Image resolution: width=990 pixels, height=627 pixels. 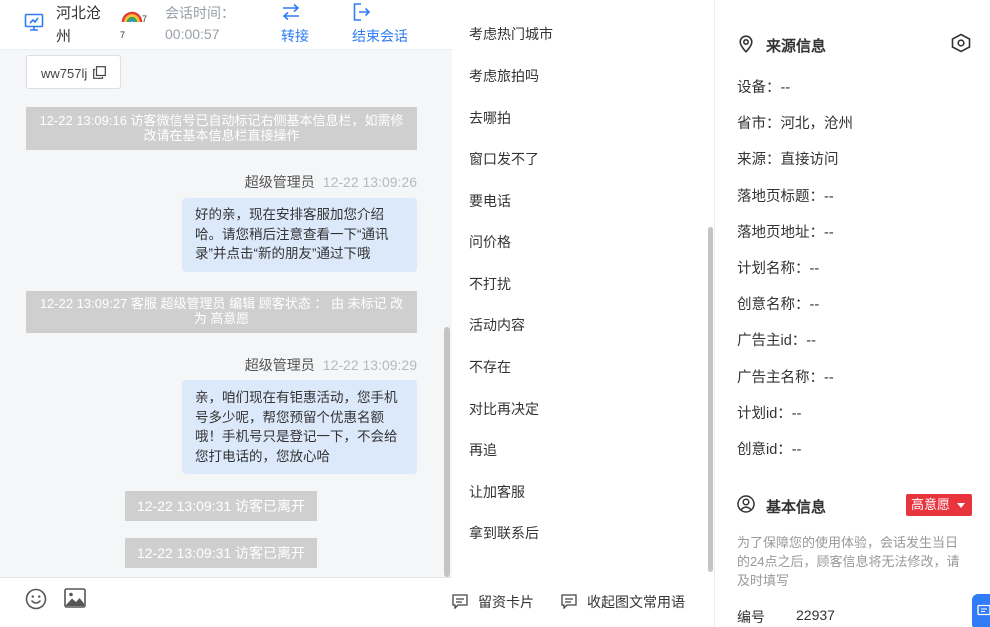 What do you see at coordinates (746, 44) in the screenshot?
I see `location-pin-icon` at bounding box center [746, 44].